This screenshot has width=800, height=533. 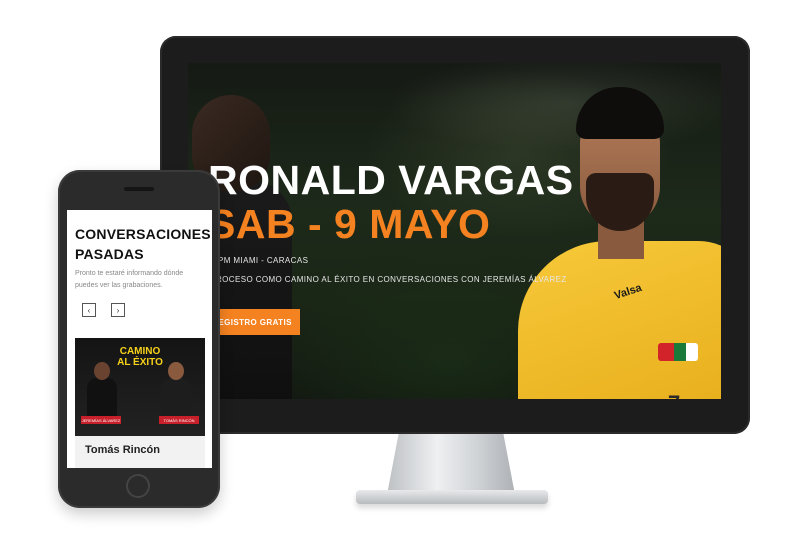 What do you see at coordinates (452, 497) in the screenshot?
I see `monitor-base` at bounding box center [452, 497].